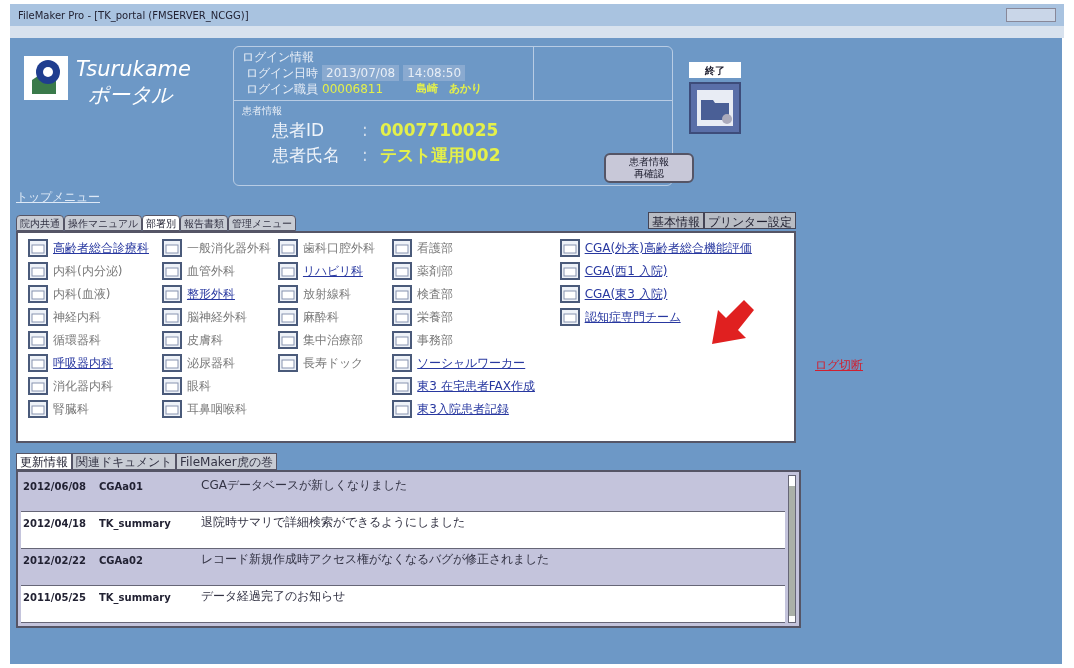  What do you see at coordinates (353, 89) in the screenshot?
I see `staff-id: 00006811` at bounding box center [353, 89].